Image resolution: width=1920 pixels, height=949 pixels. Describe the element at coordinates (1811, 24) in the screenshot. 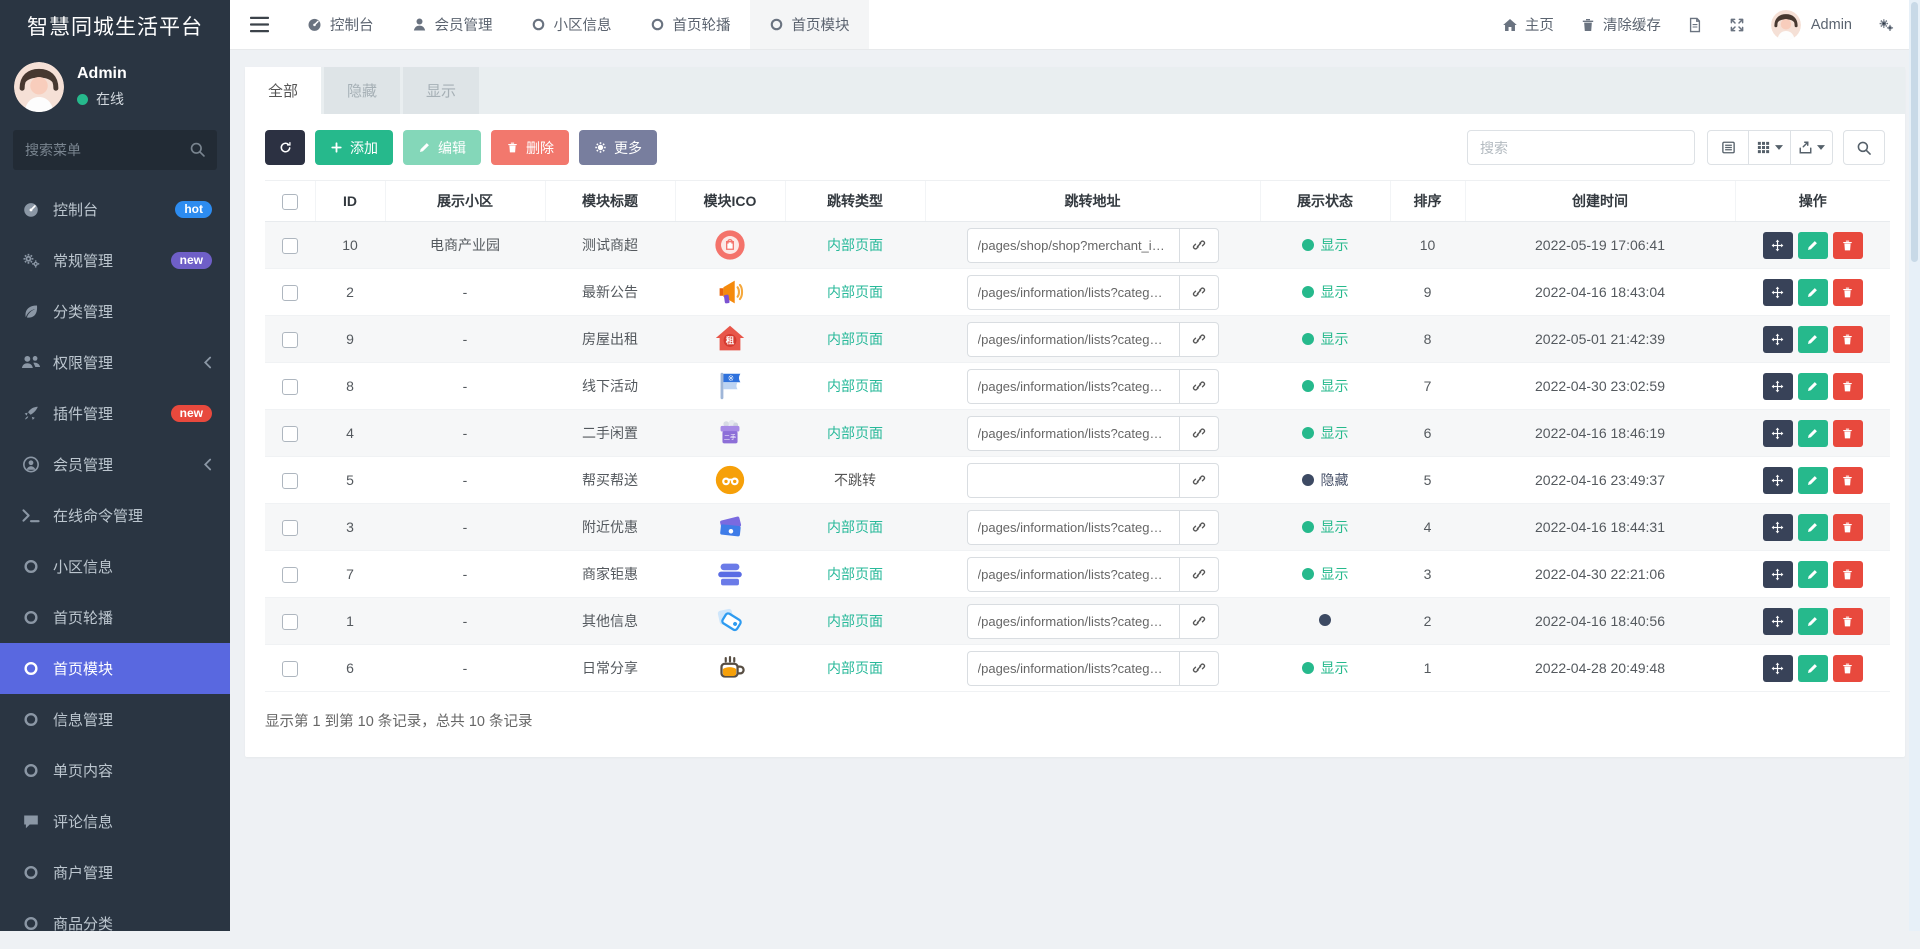

I see `user-menu: Admin` at that location.